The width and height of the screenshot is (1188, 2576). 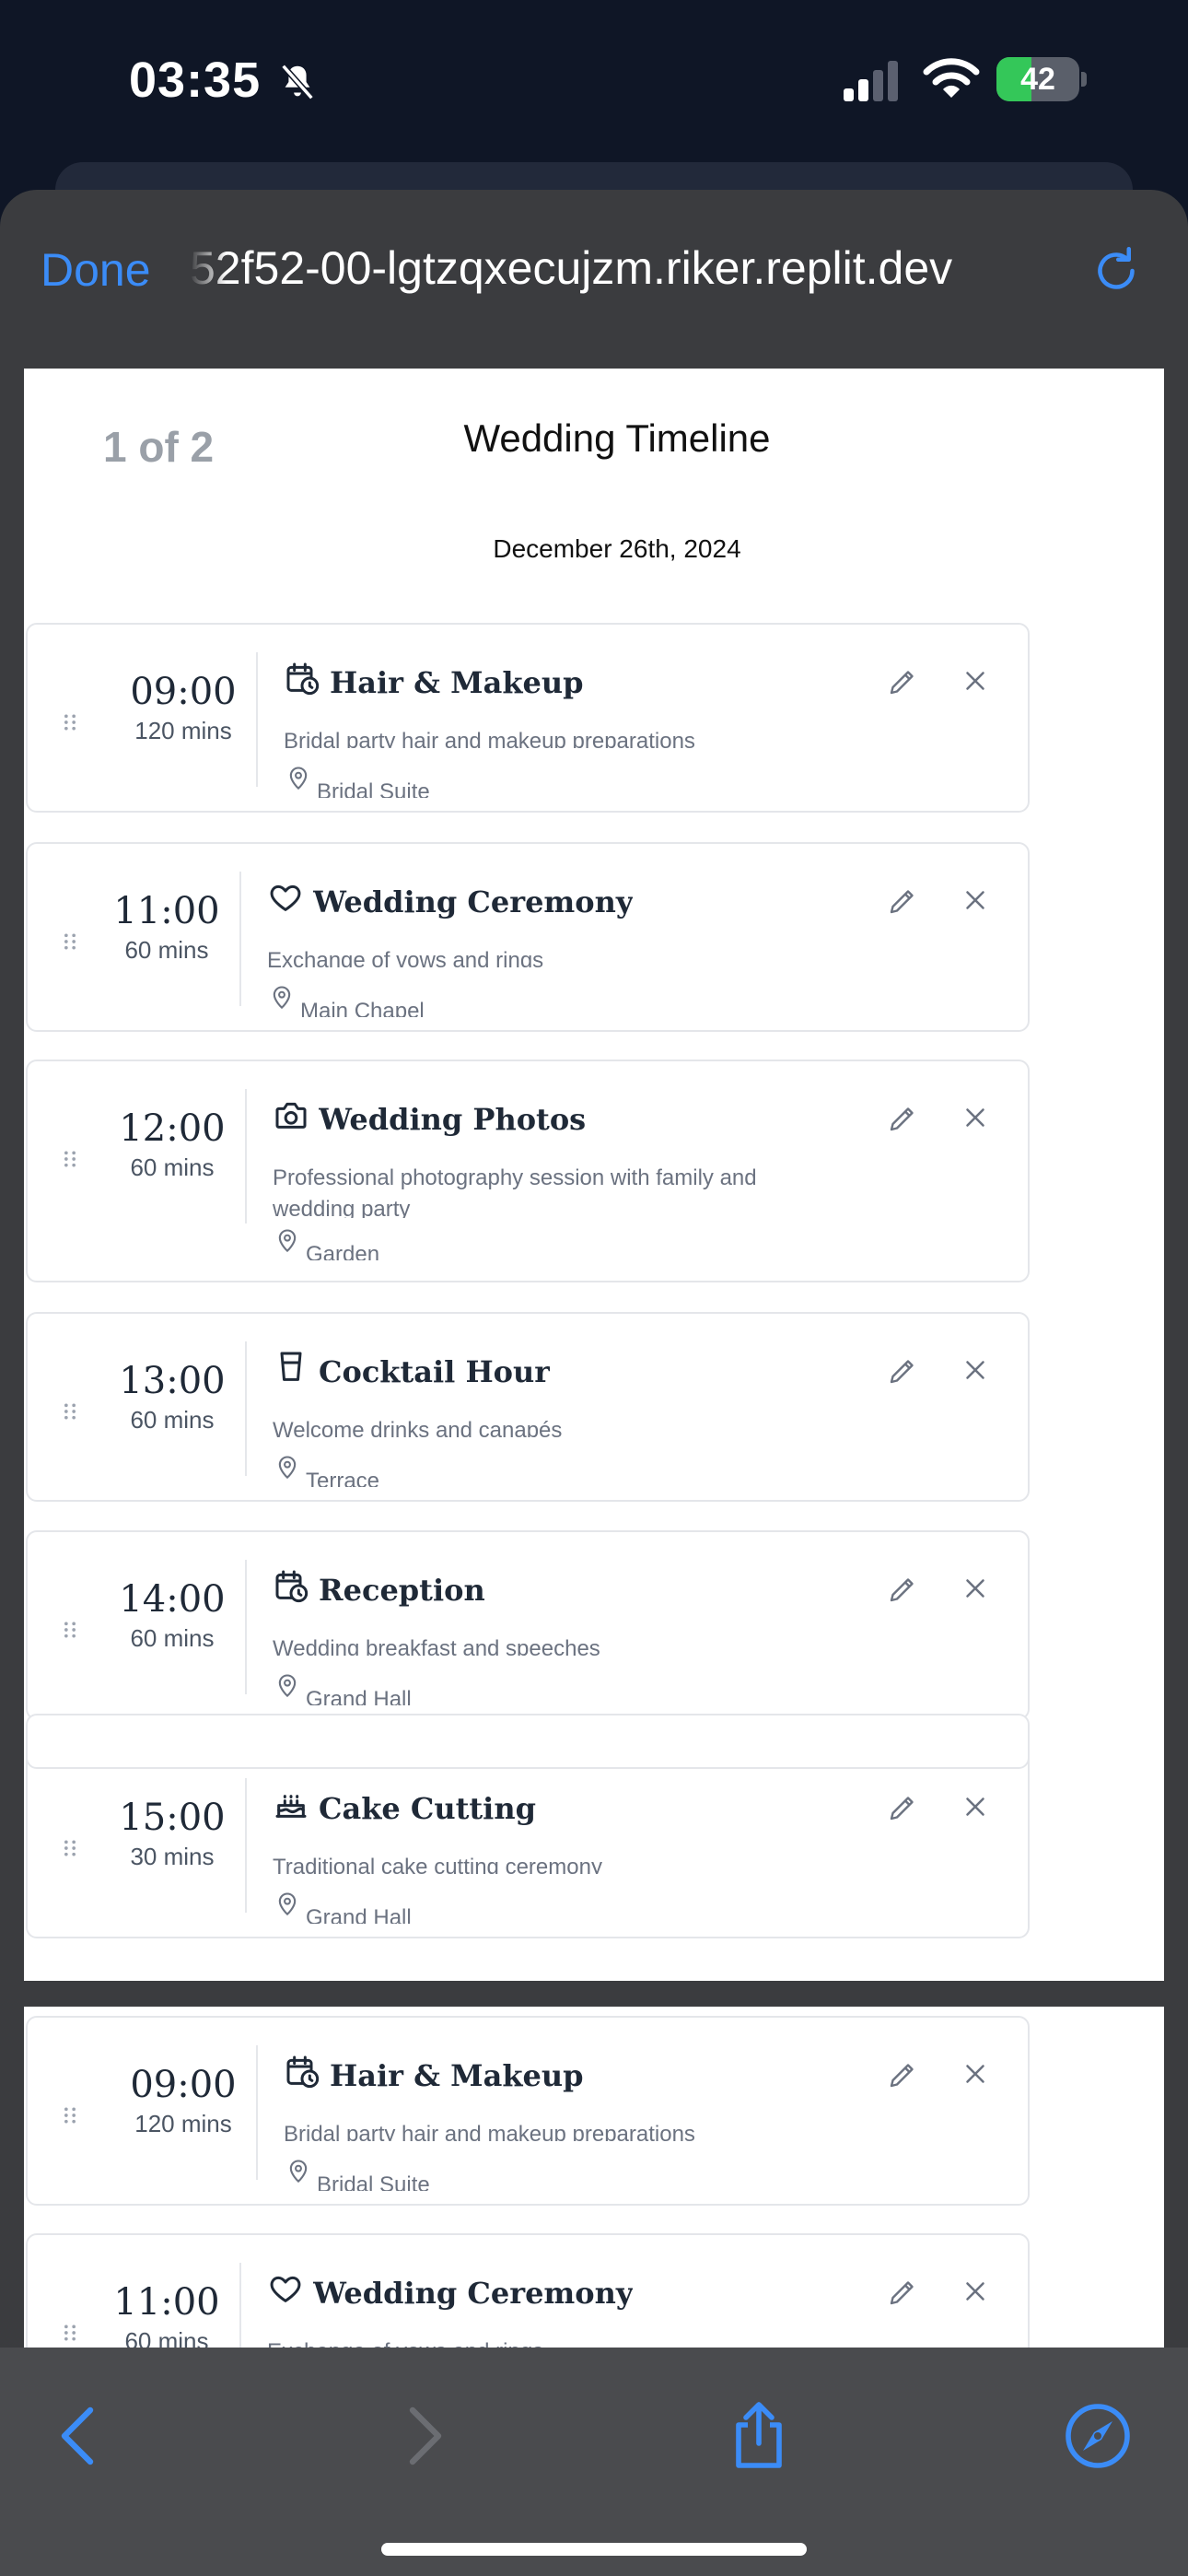 I want to click on event-description: Wedding breakfast and speeches, so click(x=436, y=1646).